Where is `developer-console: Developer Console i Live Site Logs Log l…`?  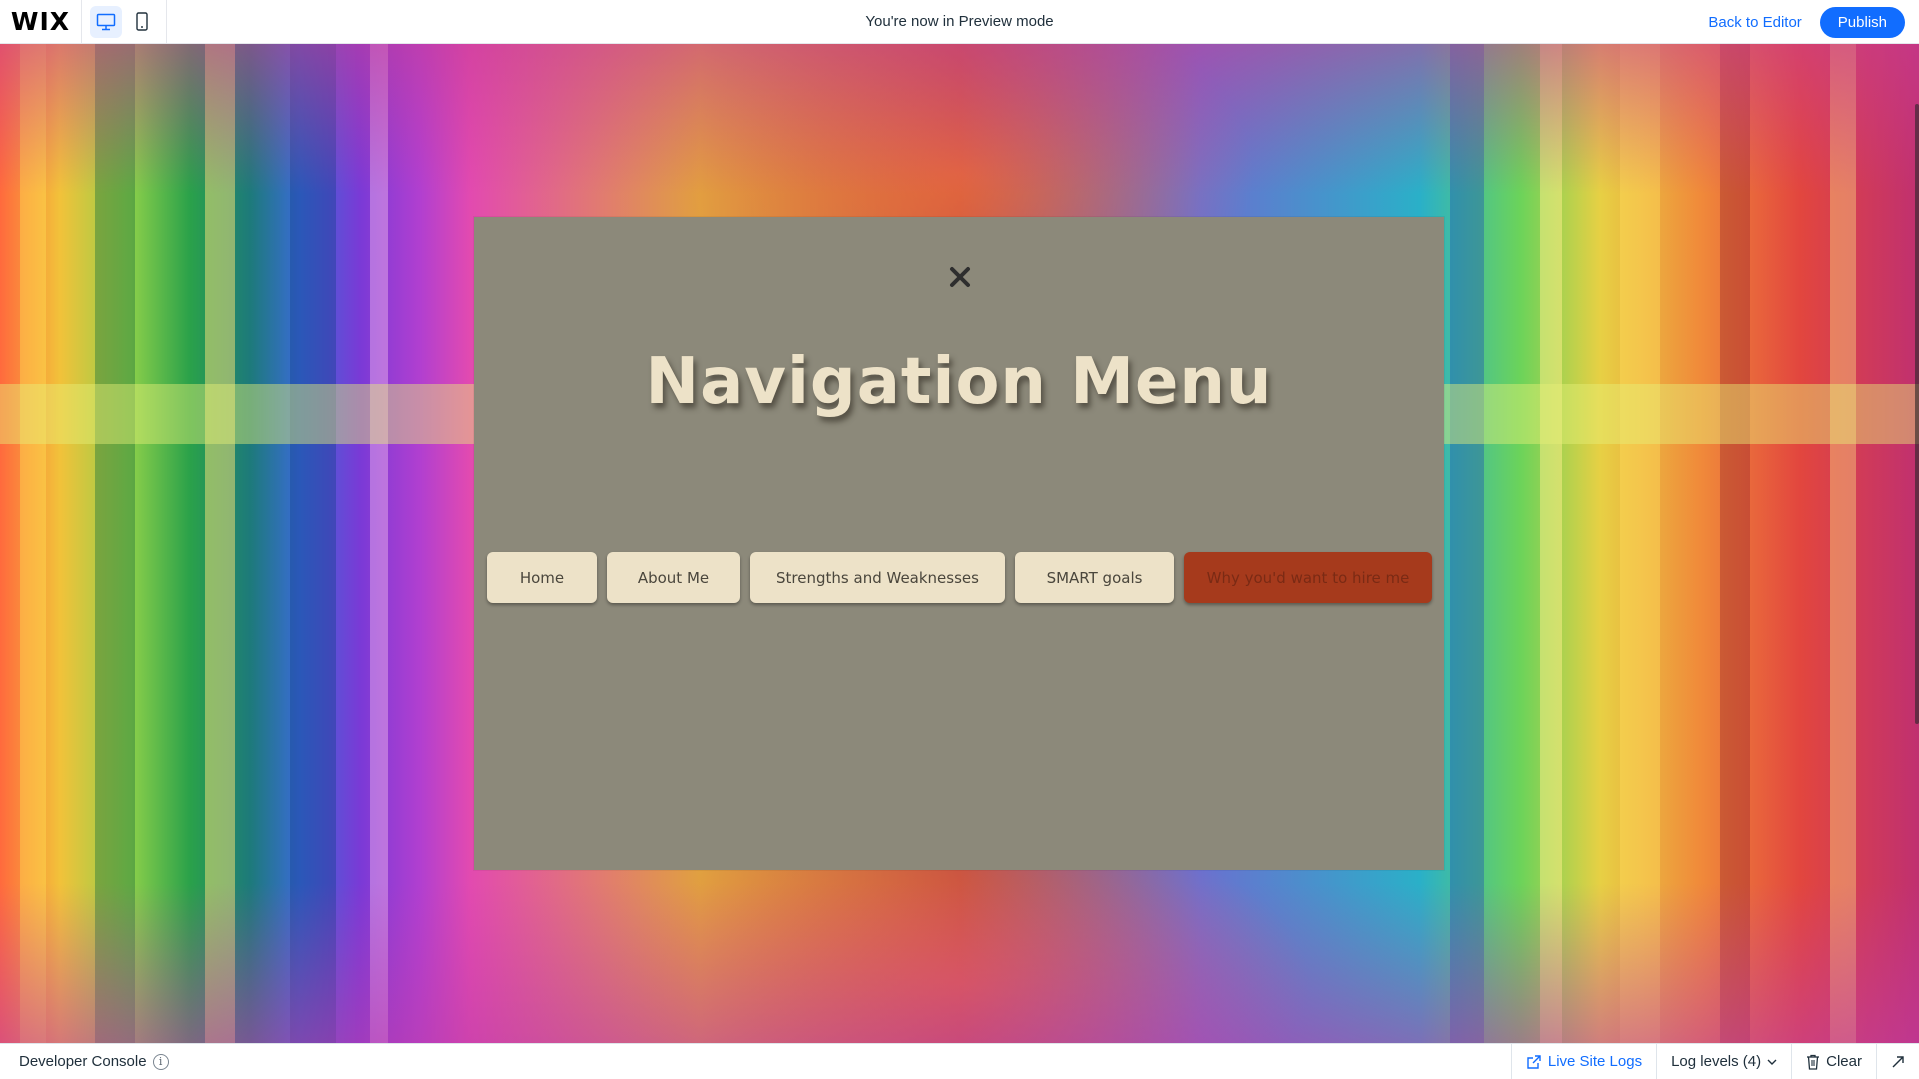
developer-console: Developer Console i Live Site Logs Log l… is located at coordinates (959, 1061).